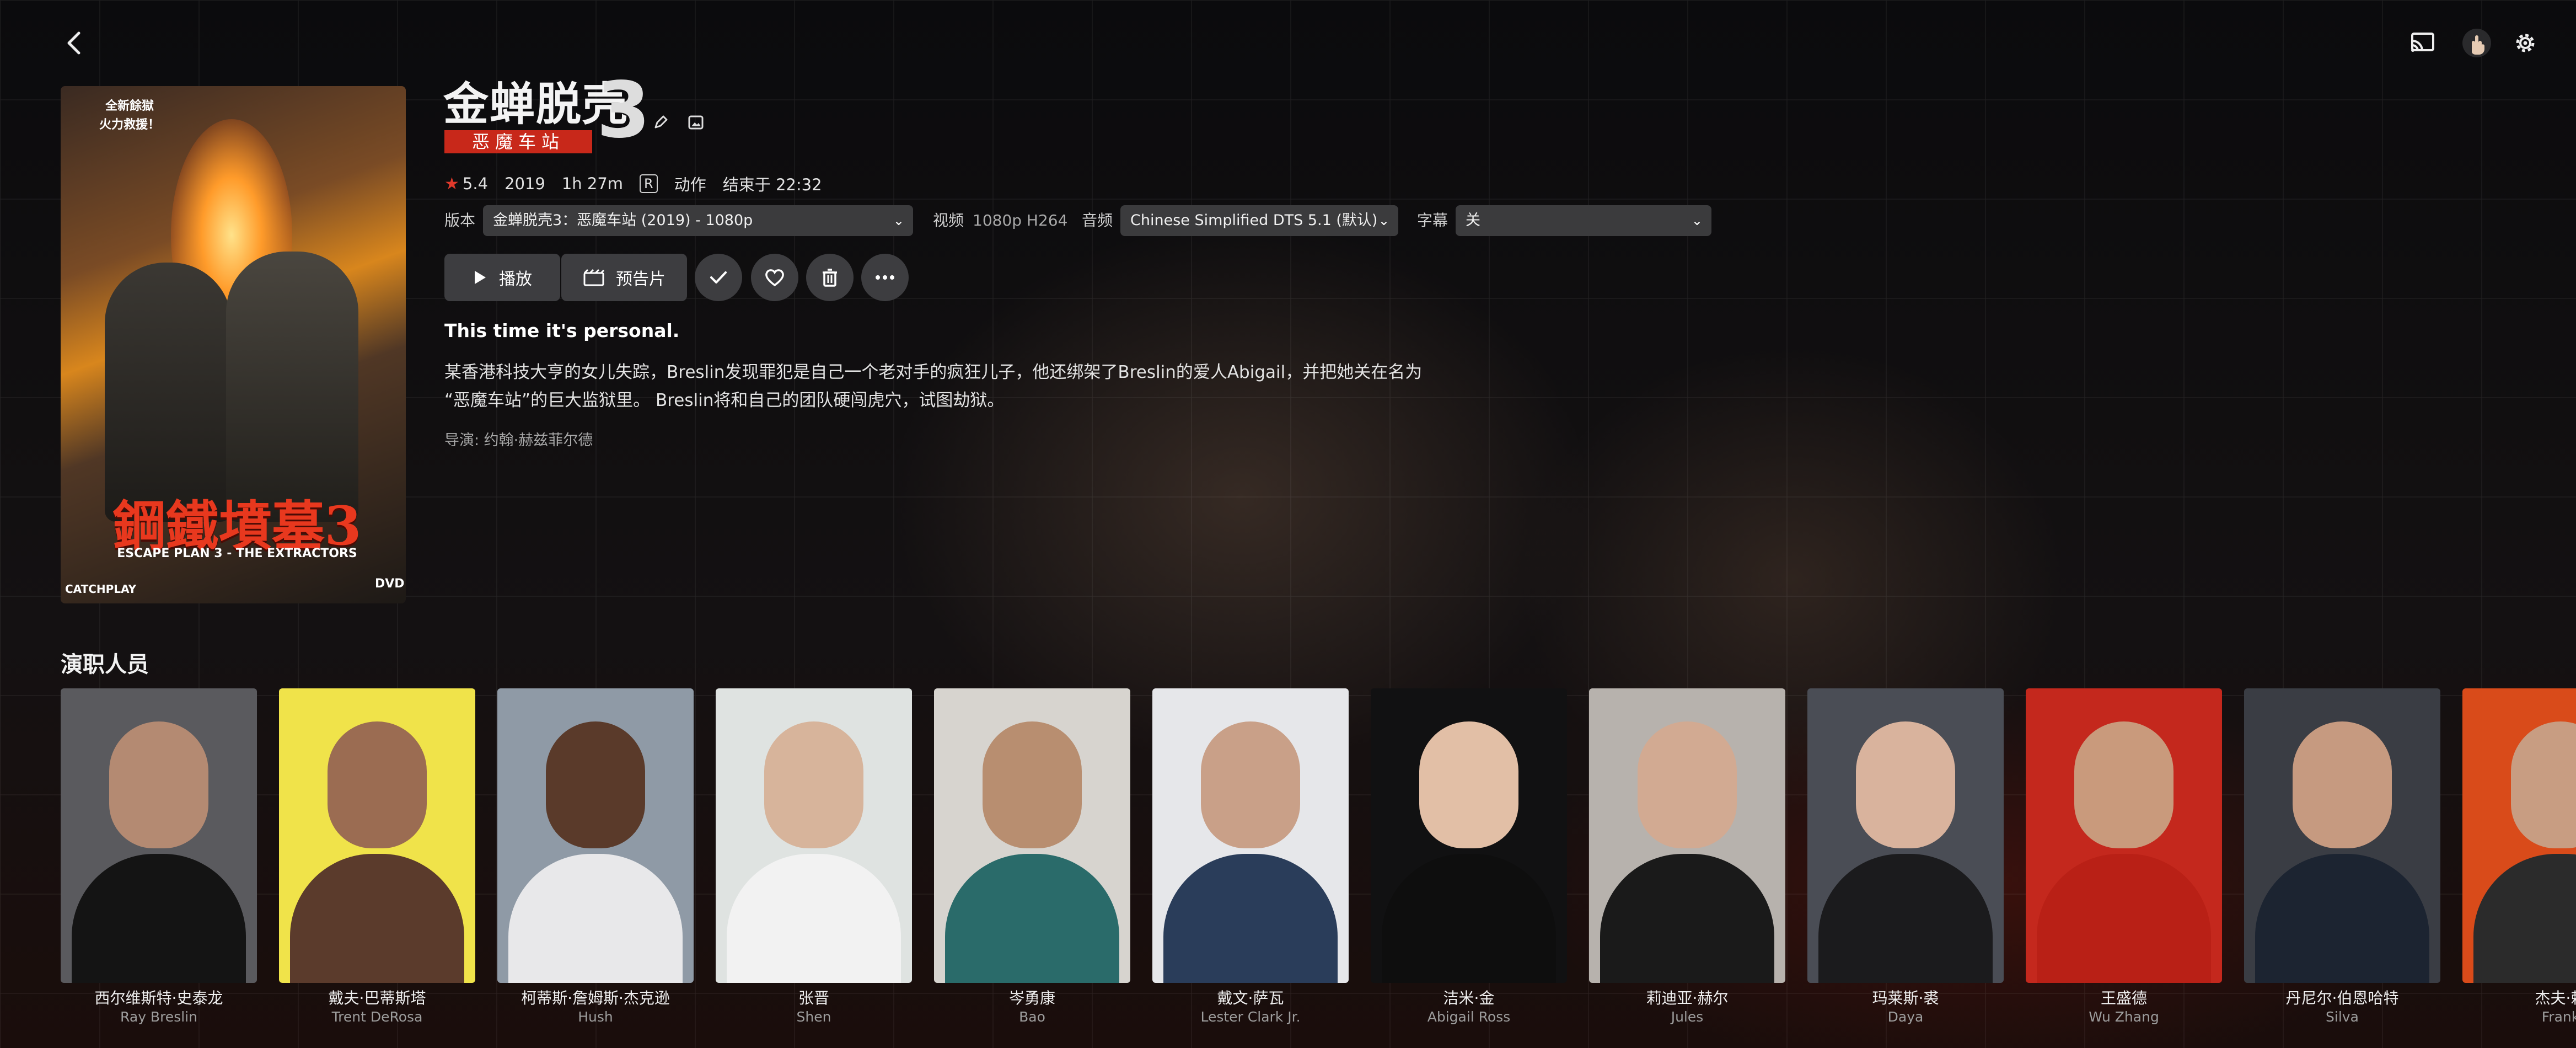 This screenshot has height=1048, width=2576. Describe the element at coordinates (377, 998) in the screenshot. I see `cast-name: 戴夫·巴蒂斯塔` at that location.